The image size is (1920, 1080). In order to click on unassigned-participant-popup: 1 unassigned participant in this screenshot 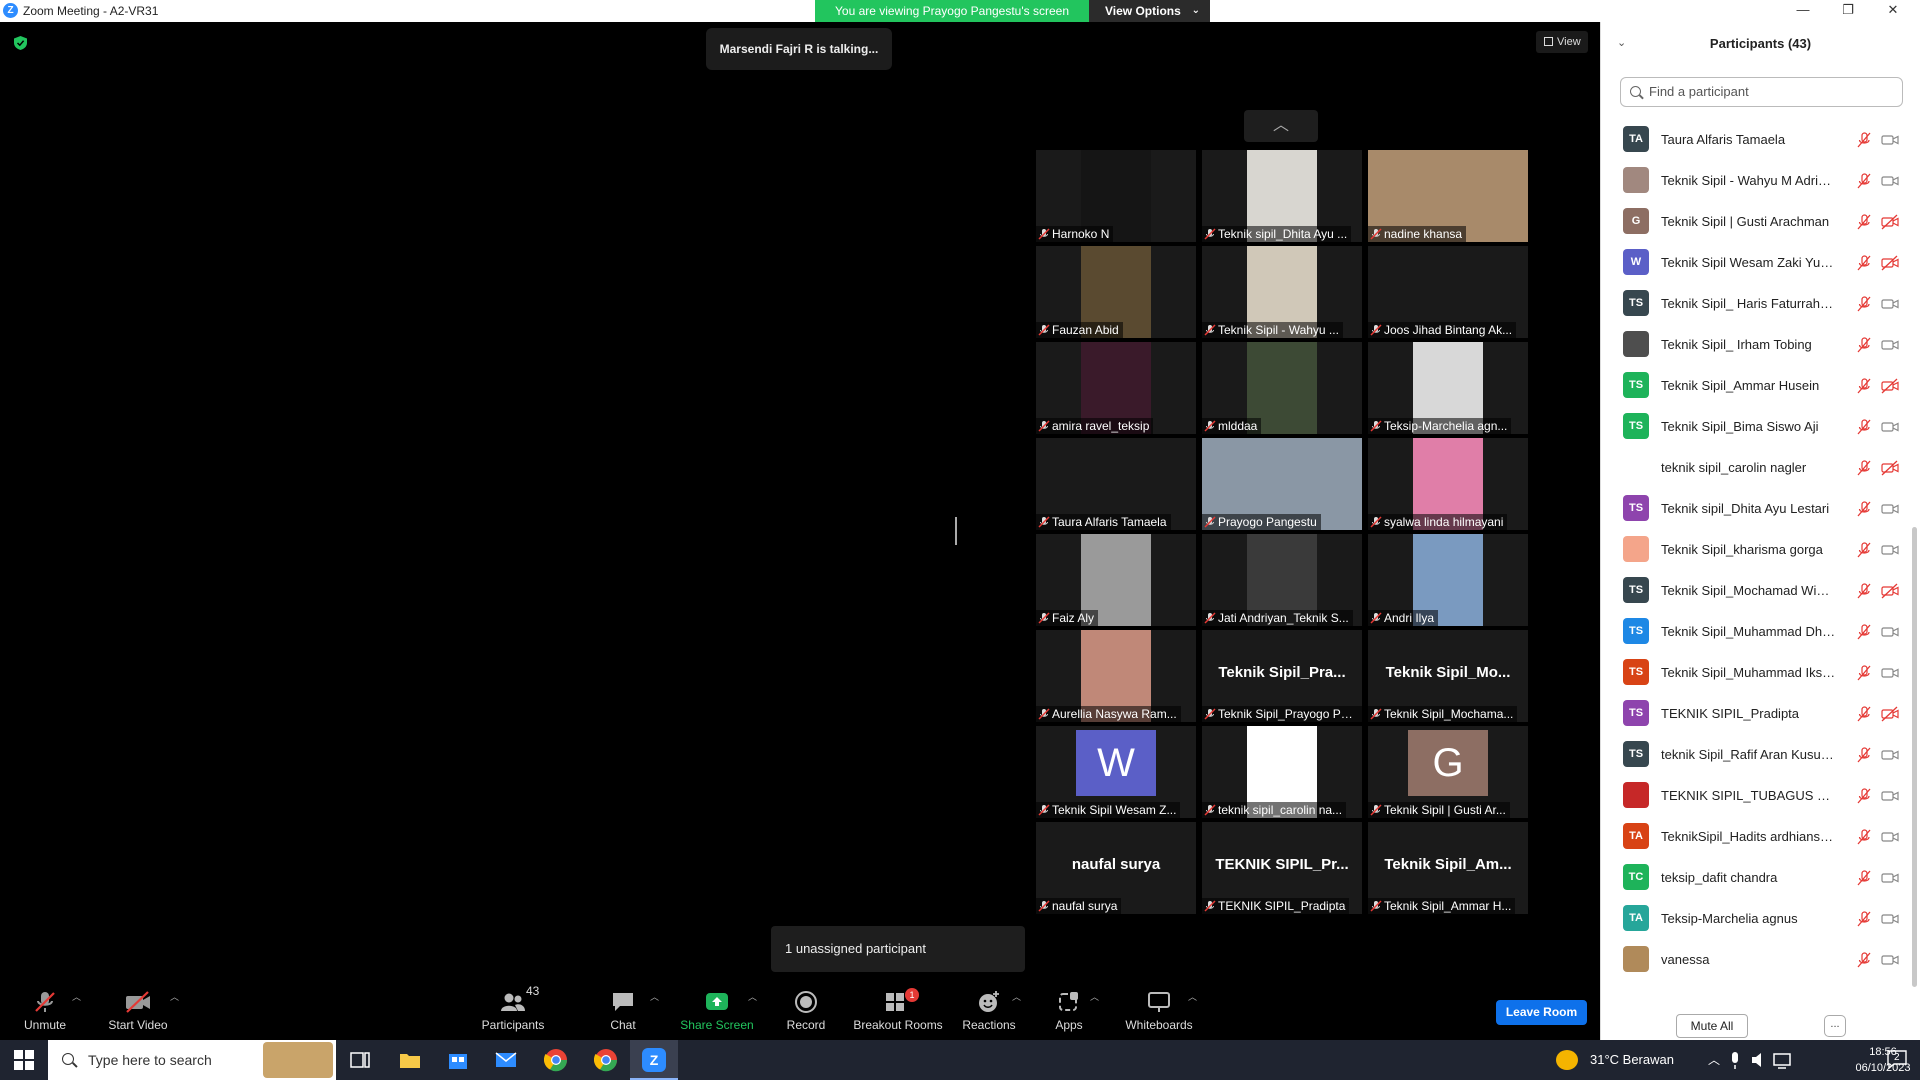, I will do `click(898, 949)`.